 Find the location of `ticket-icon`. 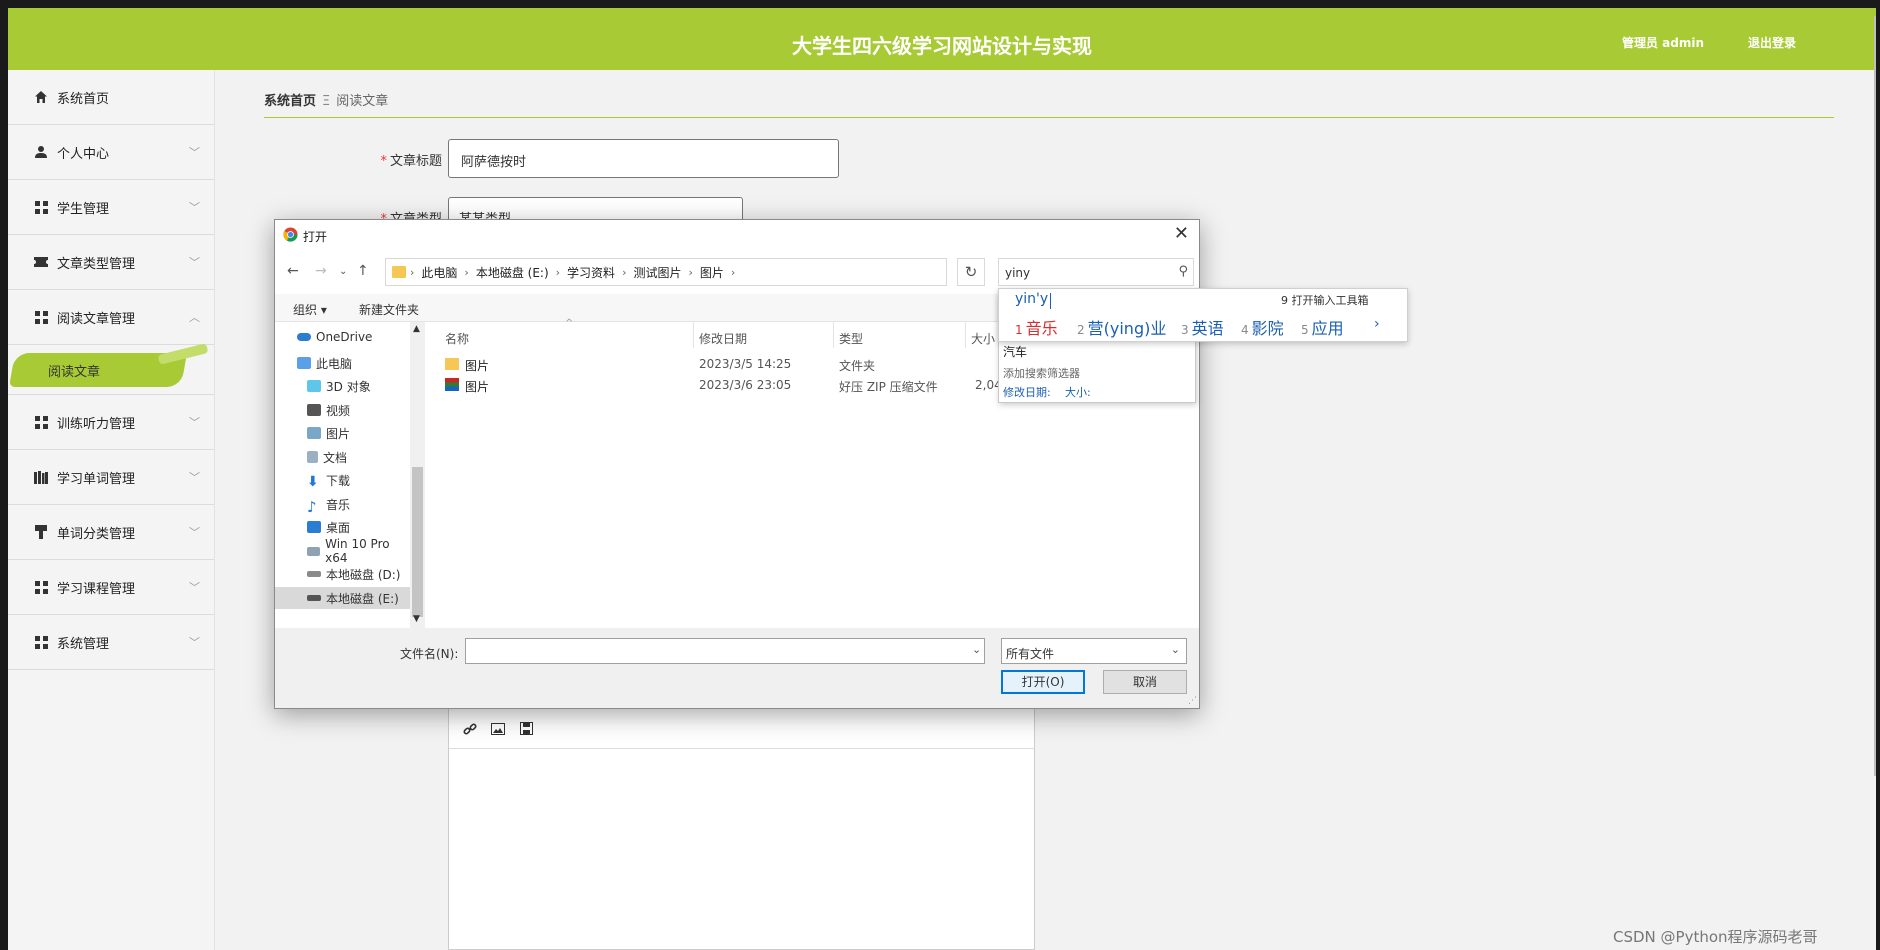

ticket-icon is located at coordinates (41, 262).